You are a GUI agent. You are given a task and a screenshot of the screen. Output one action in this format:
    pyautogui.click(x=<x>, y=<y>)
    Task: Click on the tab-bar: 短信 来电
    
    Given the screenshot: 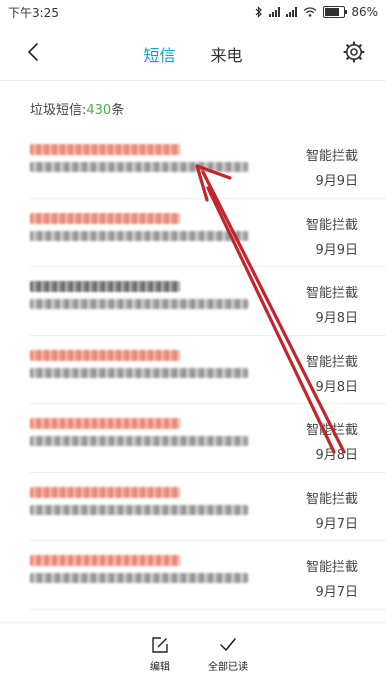 What is the action you would take?
    pyautogui.click(x=193, y=54)
    